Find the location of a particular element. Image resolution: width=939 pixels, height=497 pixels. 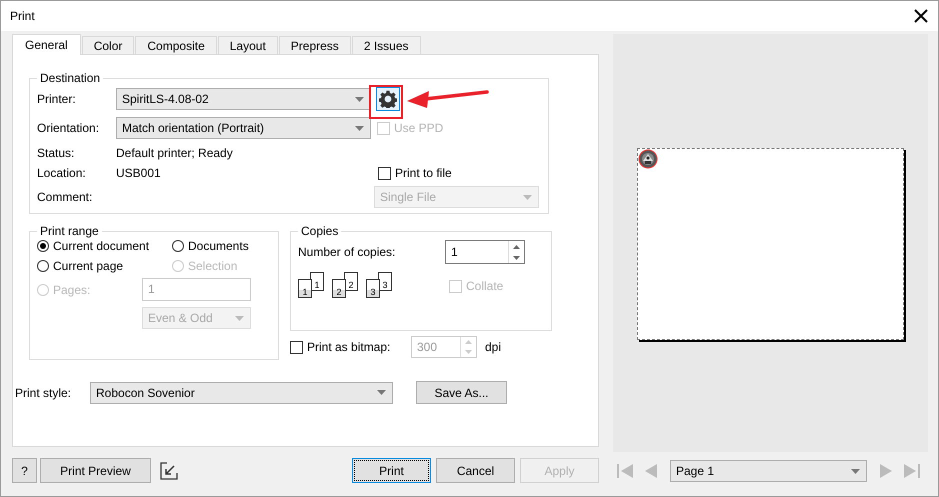

field-label: Location: is located at coordinates (62, 173).